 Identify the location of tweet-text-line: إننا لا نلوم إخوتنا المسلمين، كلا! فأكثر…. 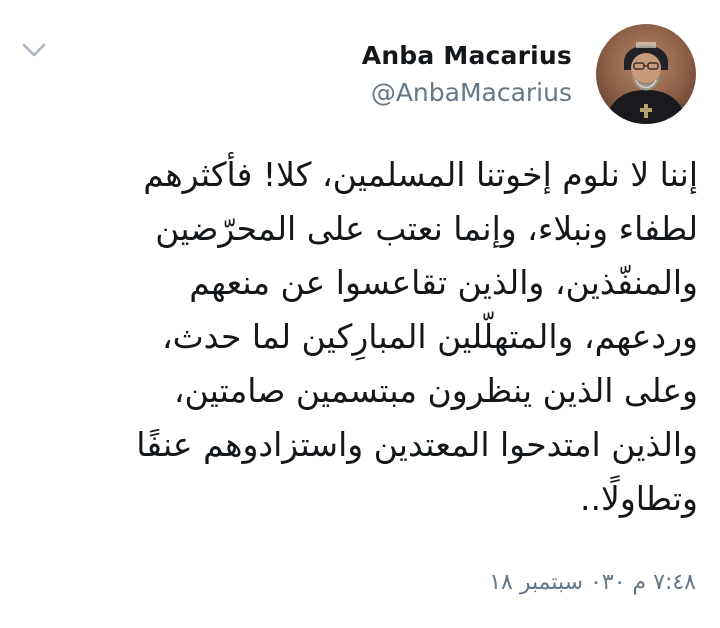
(420, 174).